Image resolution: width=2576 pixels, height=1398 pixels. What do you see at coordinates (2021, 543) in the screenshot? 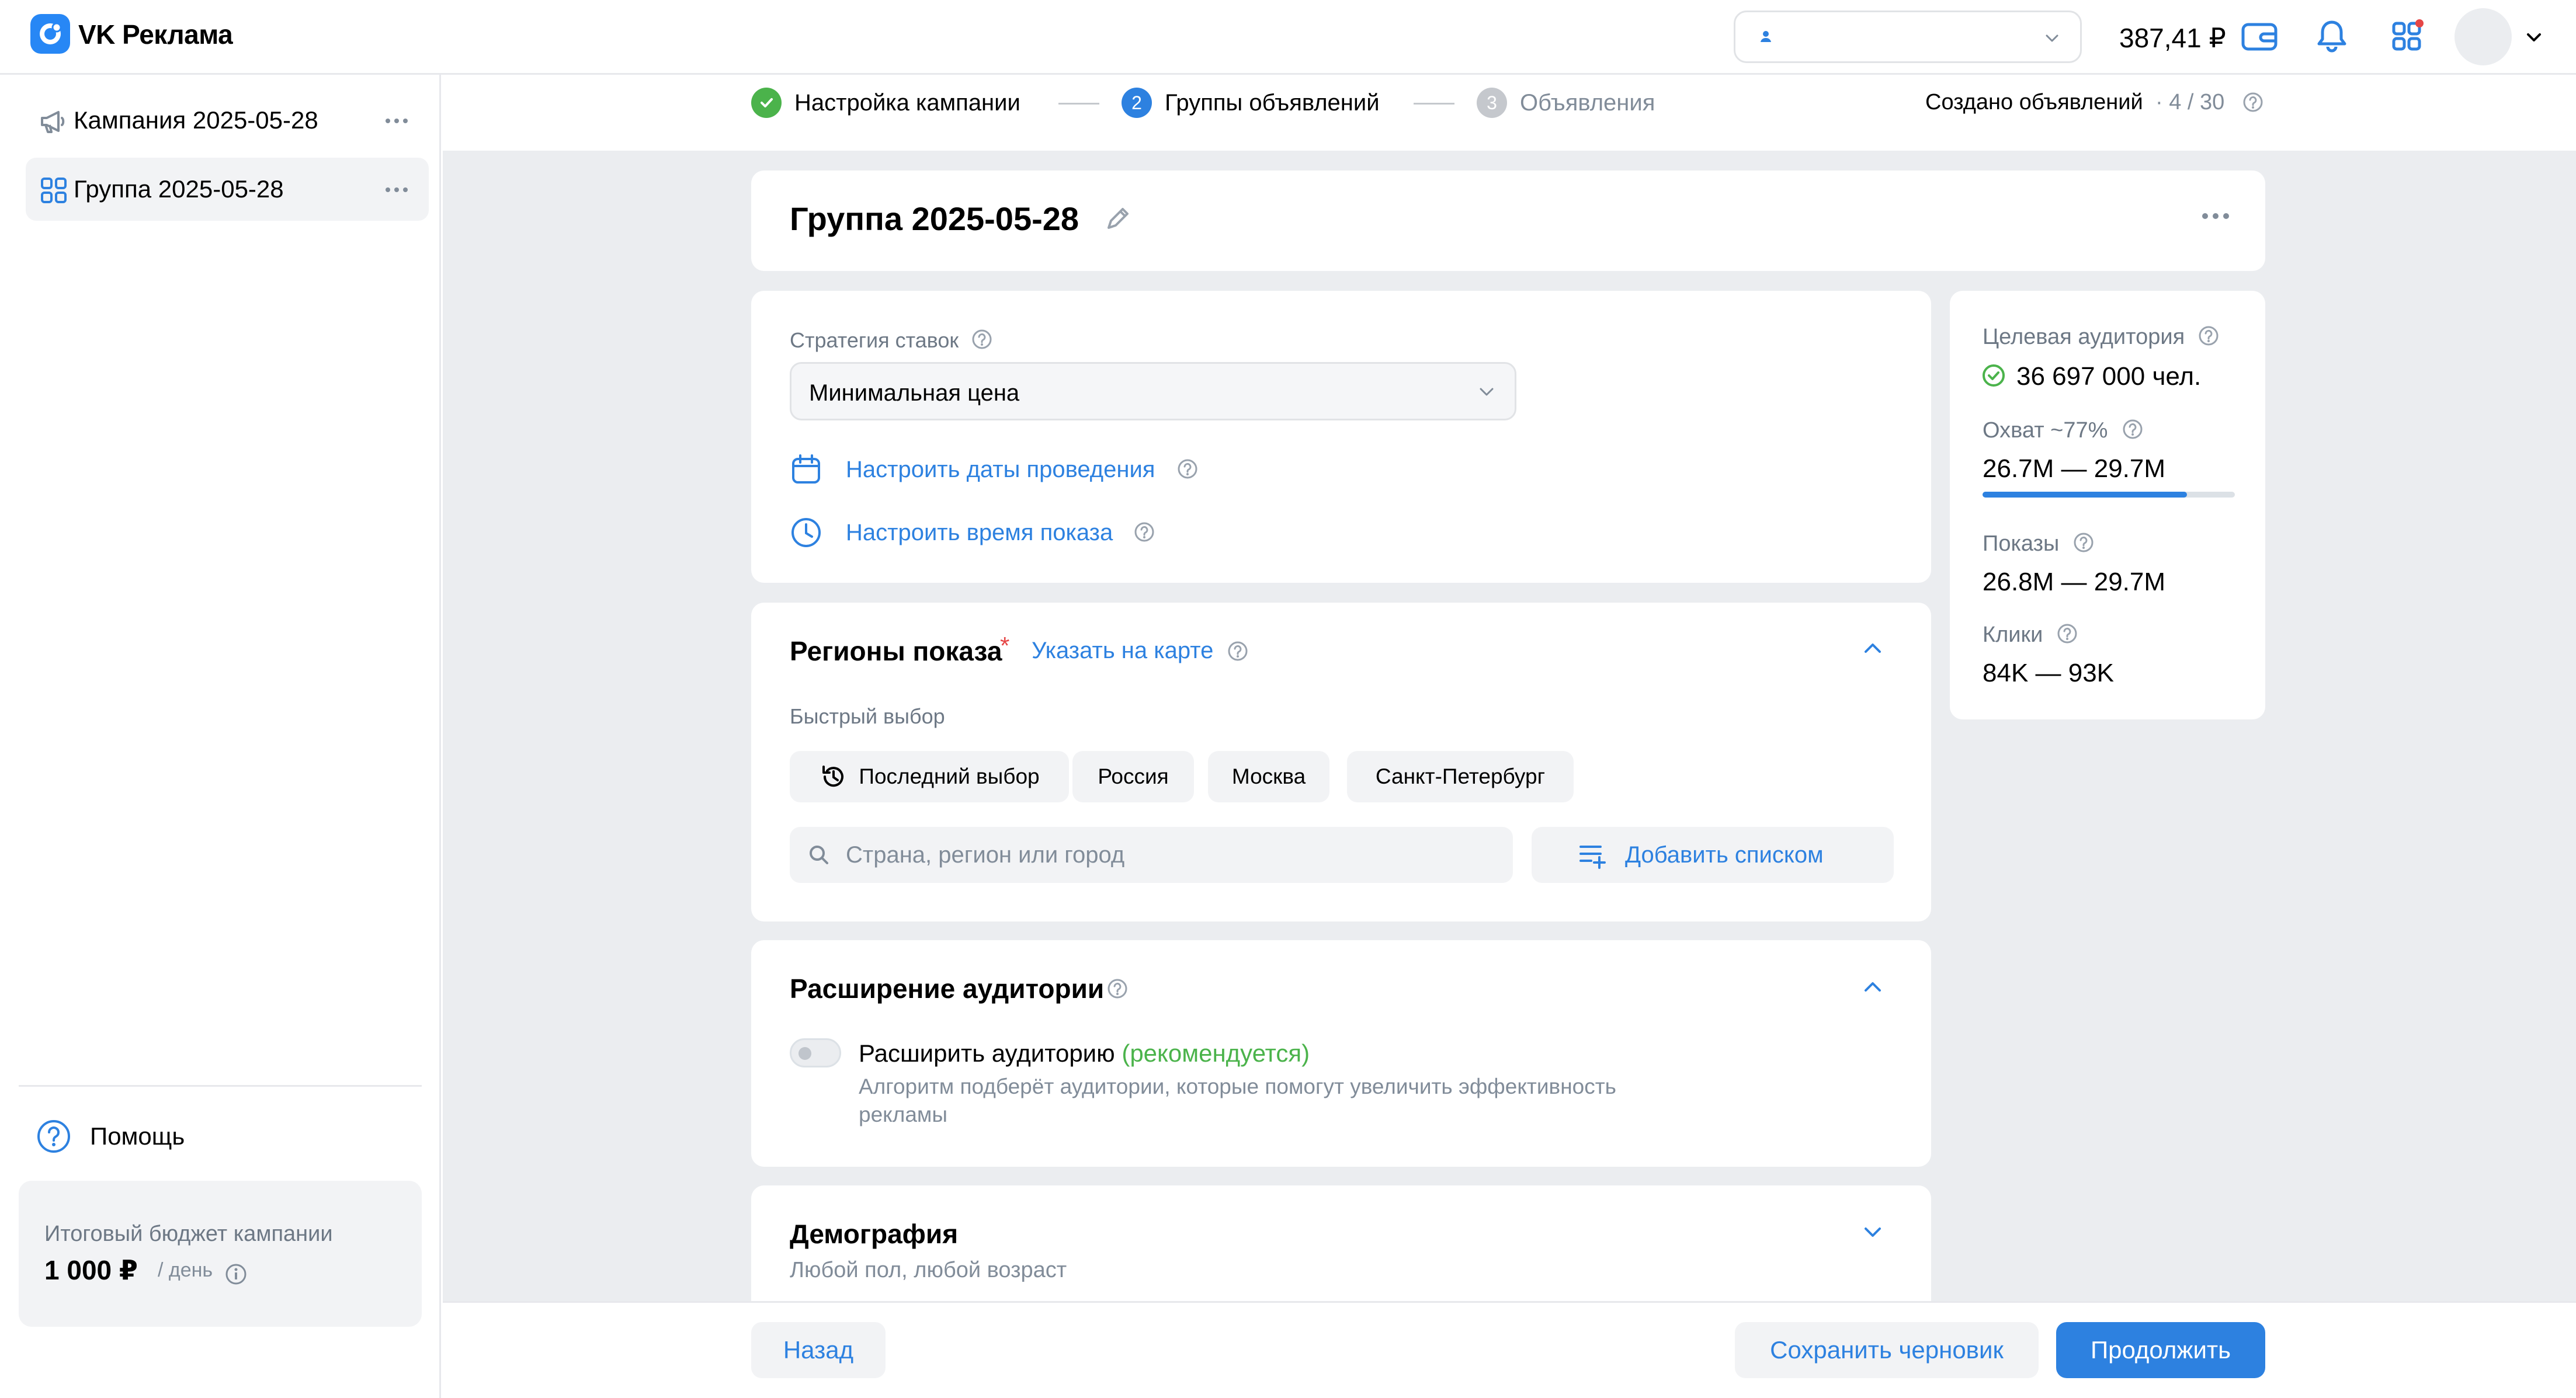
I see `impressions-label: Показы` at bounding box center [2021, 543].